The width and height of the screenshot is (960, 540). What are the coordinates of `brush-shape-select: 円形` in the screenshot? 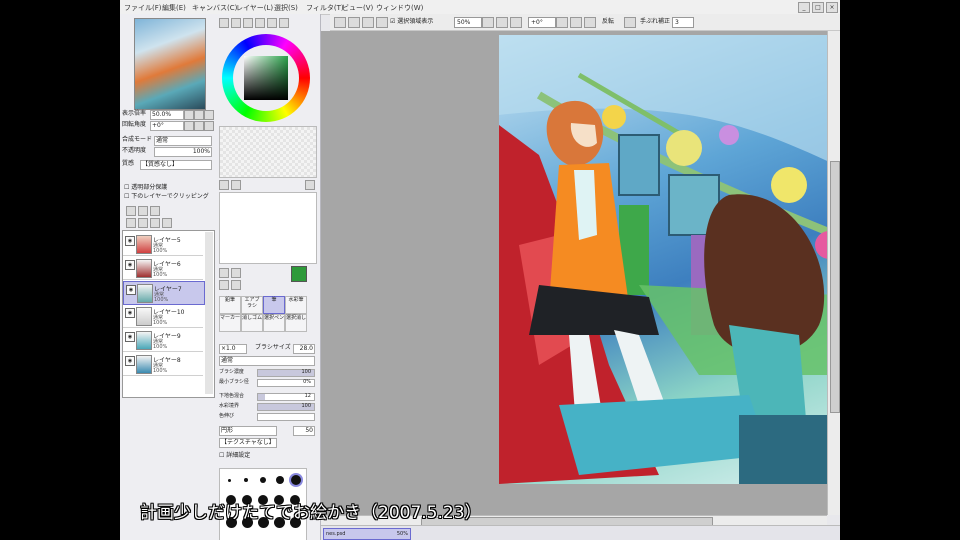 It's located at (248, 431).